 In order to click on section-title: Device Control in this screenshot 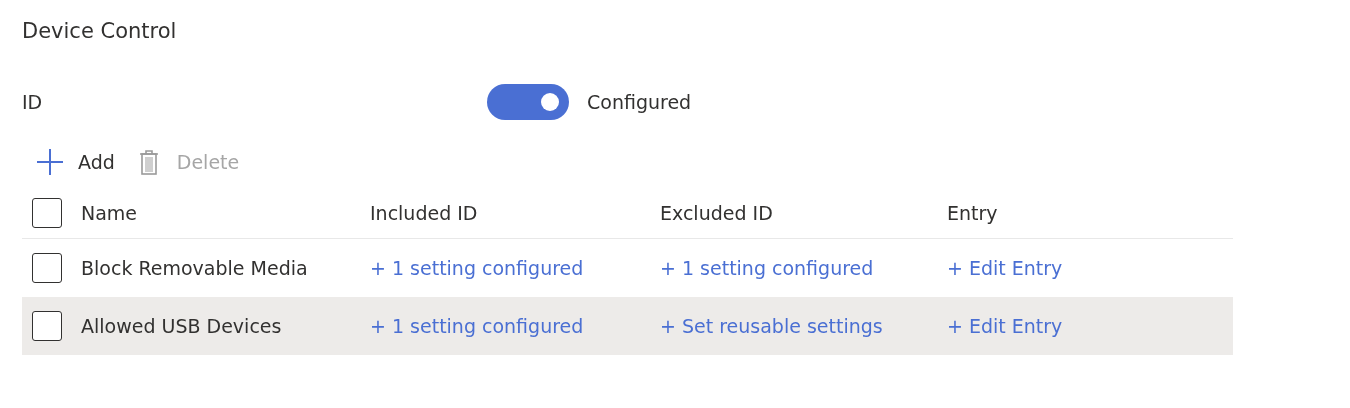, I will do `click(100, 31)`.